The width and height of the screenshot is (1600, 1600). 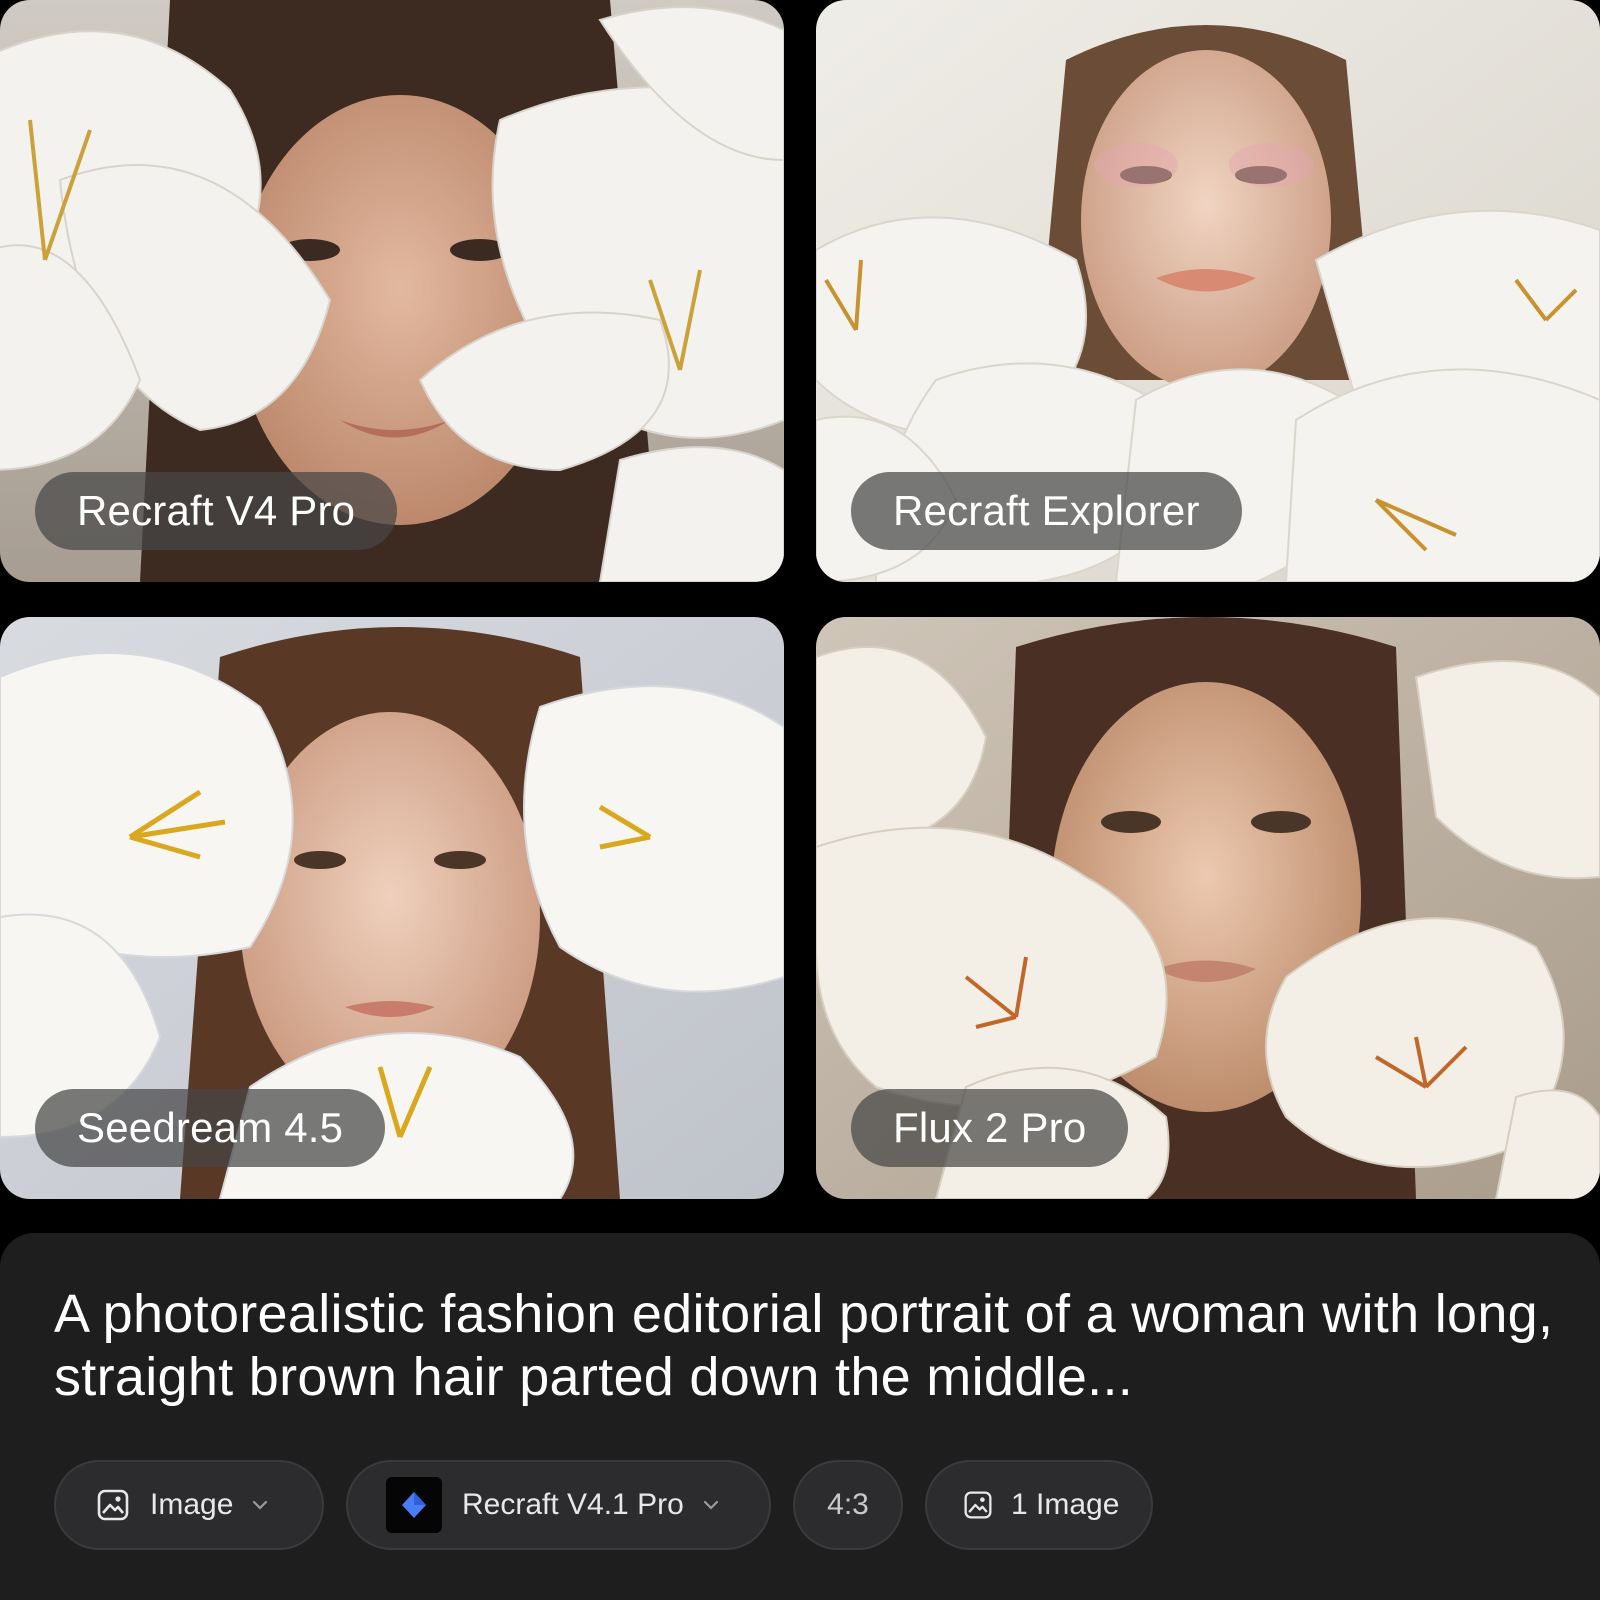 What do you see at coordinates (192, 1504) in the screenshot?
I see `output-type-label: Image` at bounding box center [192, 1504].